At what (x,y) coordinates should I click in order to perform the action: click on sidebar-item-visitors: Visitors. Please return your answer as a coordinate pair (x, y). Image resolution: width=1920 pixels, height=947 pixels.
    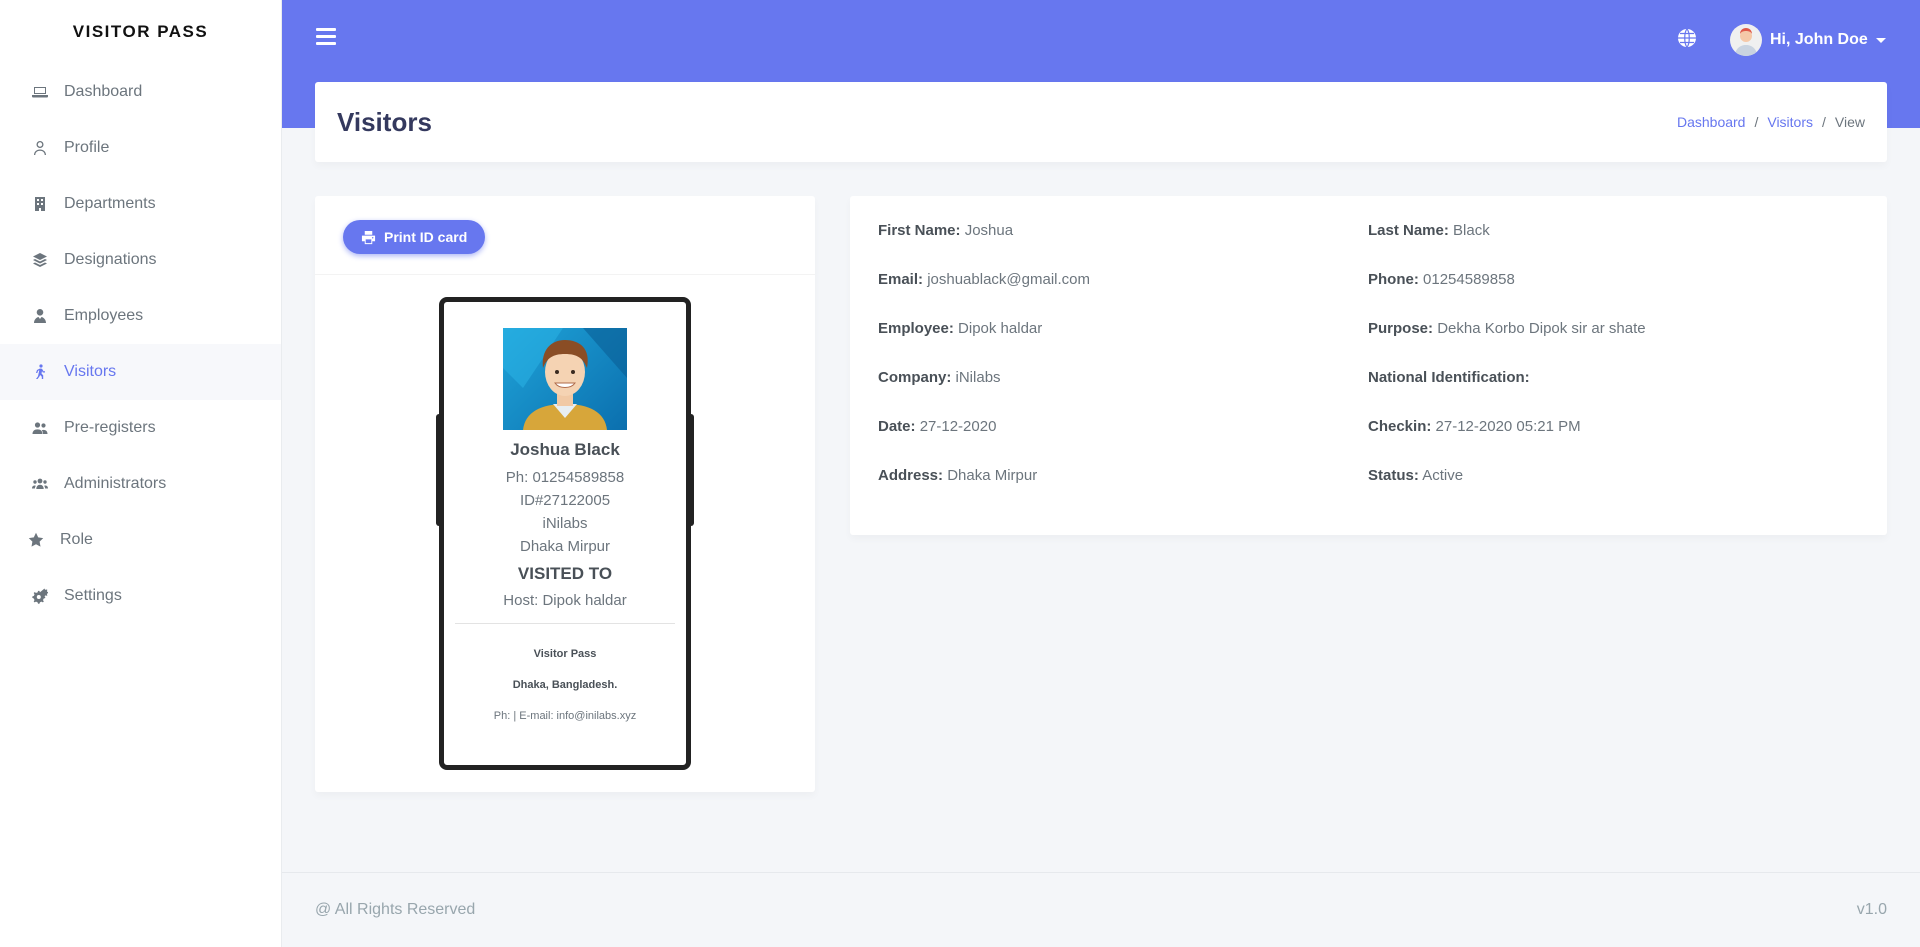
    Looking at the image, I should click on (140, 372).